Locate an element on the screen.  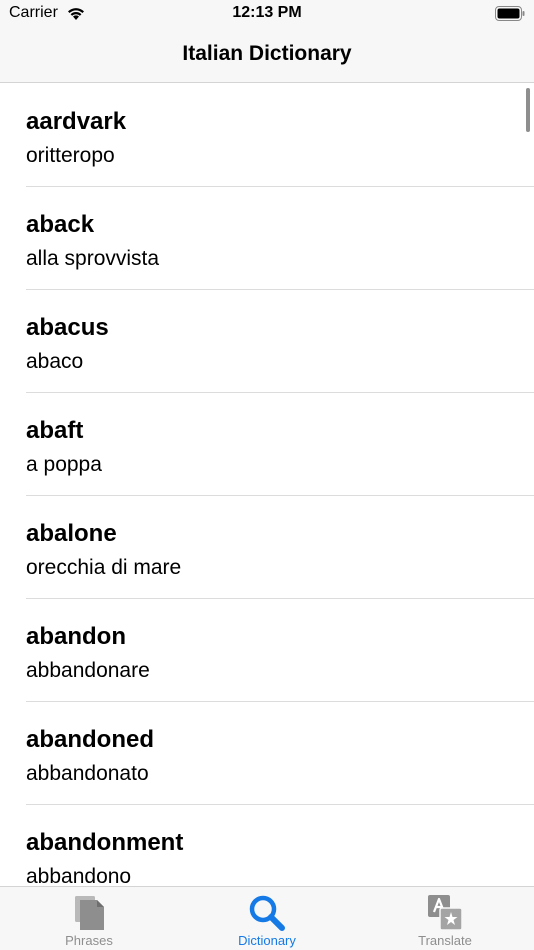
entry-translation: abbandonare is located at coordinates (88, 670).